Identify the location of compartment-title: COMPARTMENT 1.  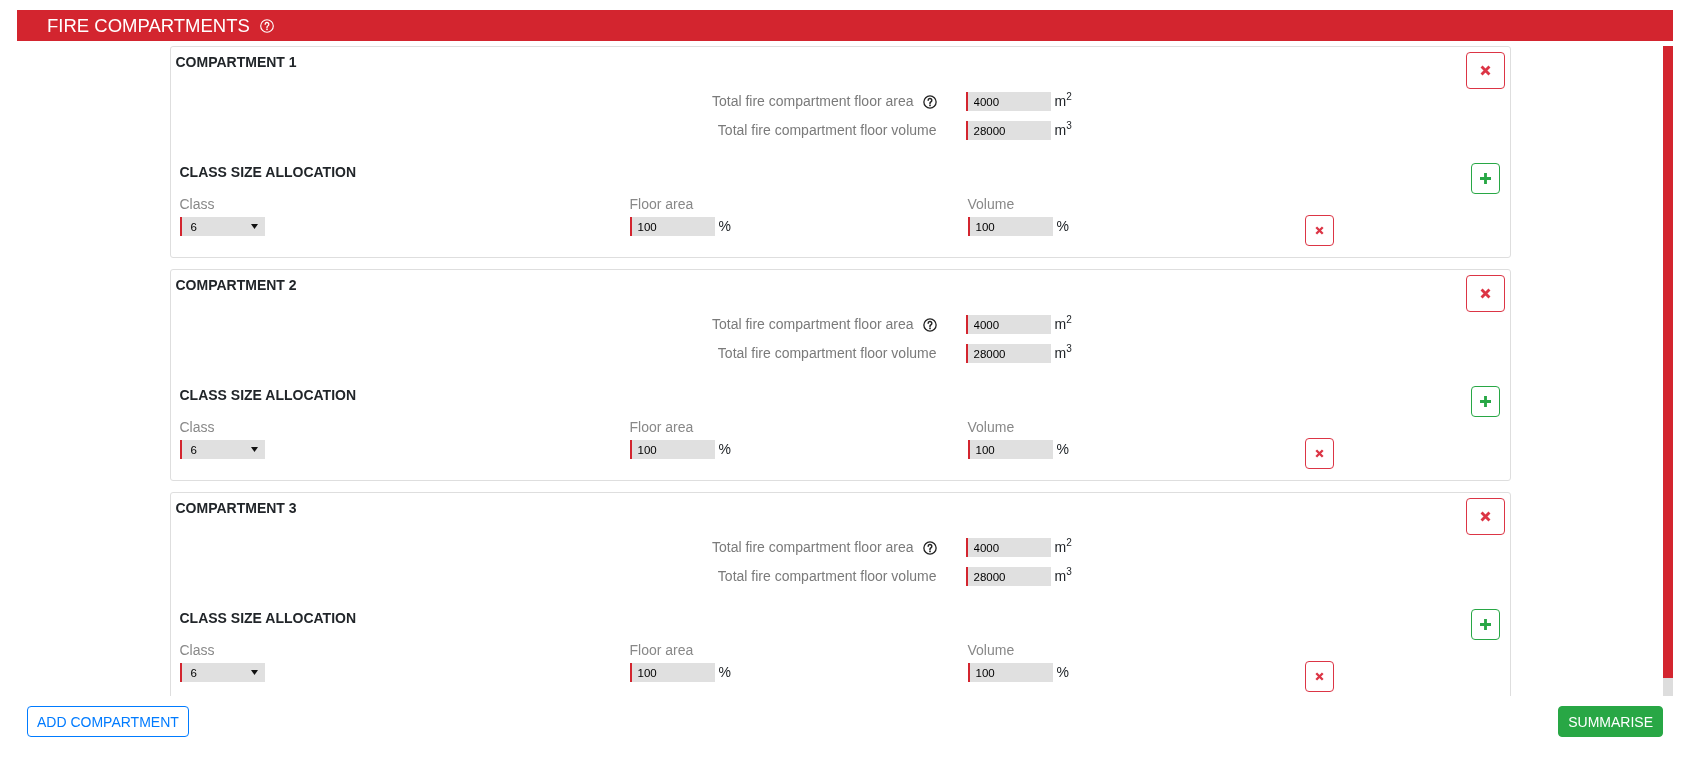
(236, 62).